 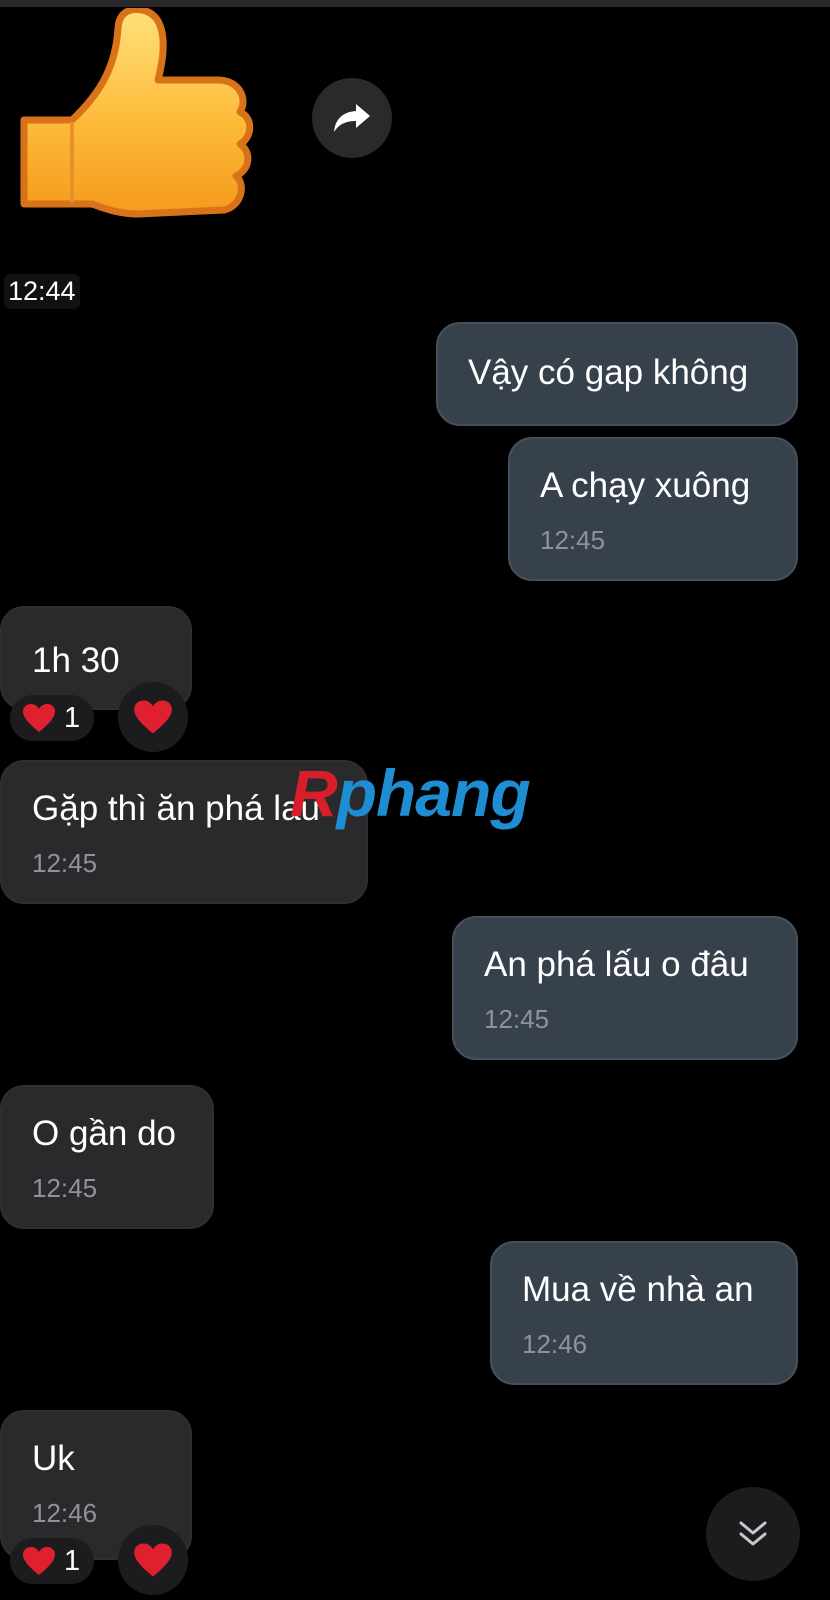 What do you see at coordinates (104, 1133) in the screenshot?
I see `message-text: O gần do` at bounding box center [104, 1133].